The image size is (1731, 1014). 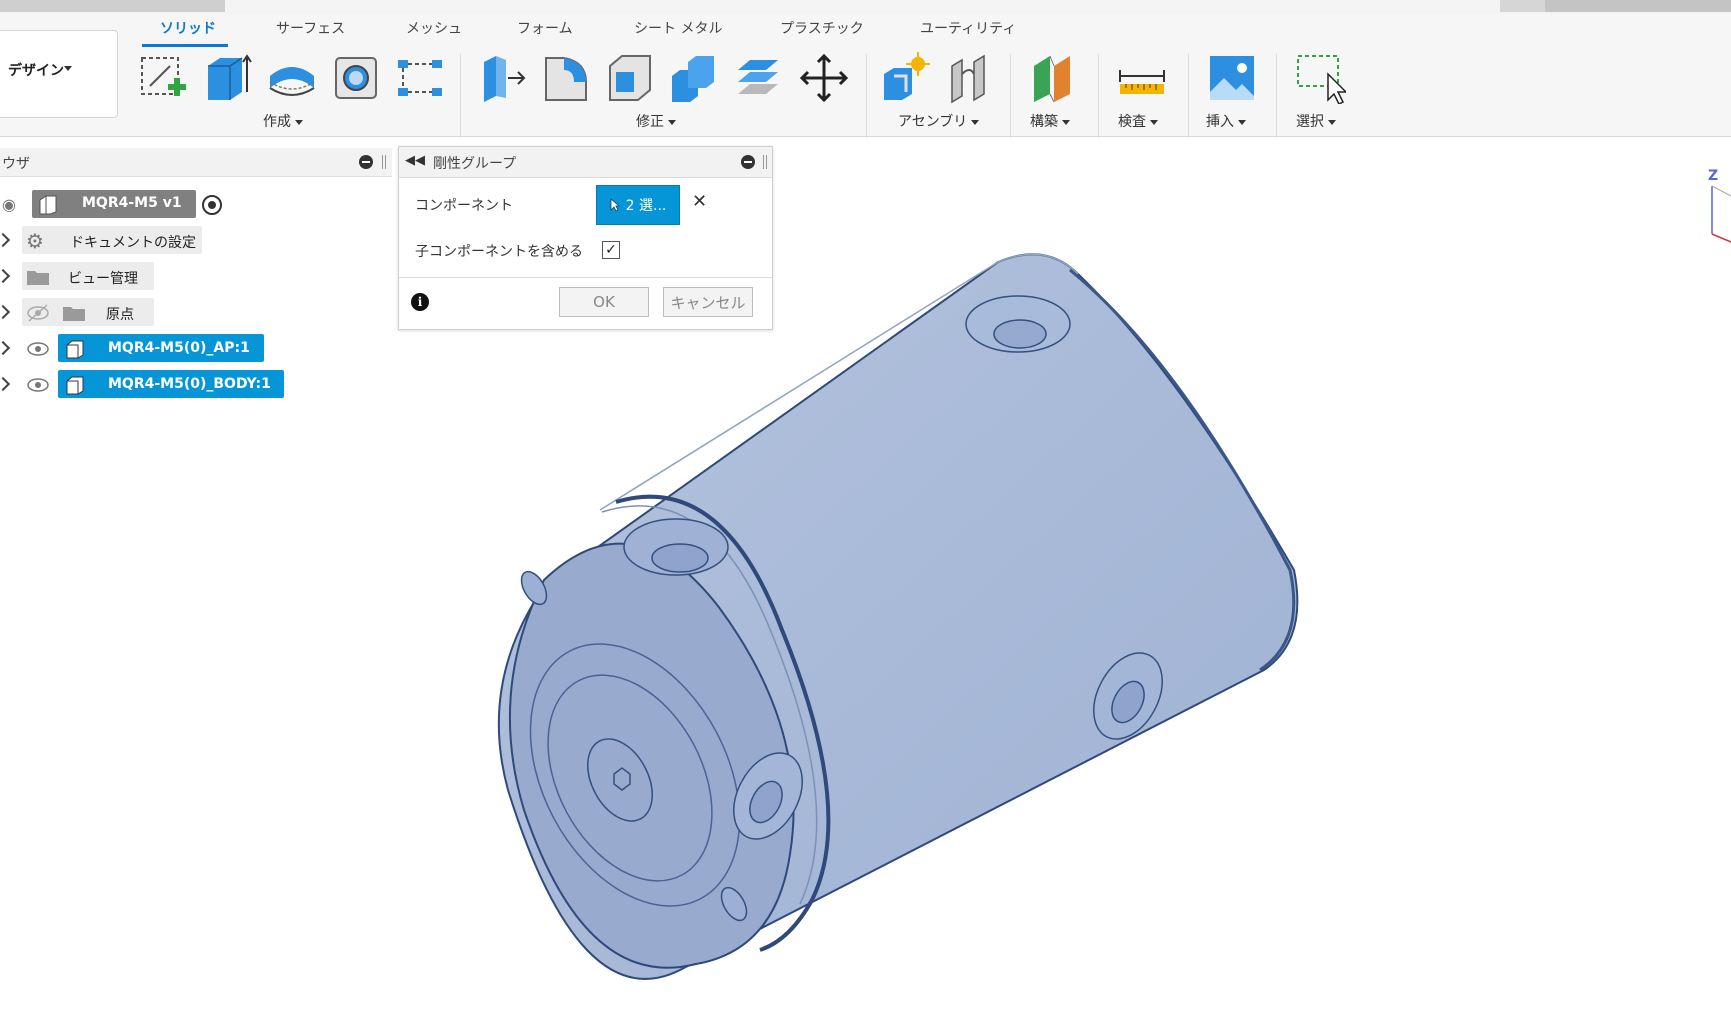 What do you see at coordinates (650, 122) in the screenshot?
I see `group-modify-label: 修正` at bounding box center [650, 122].